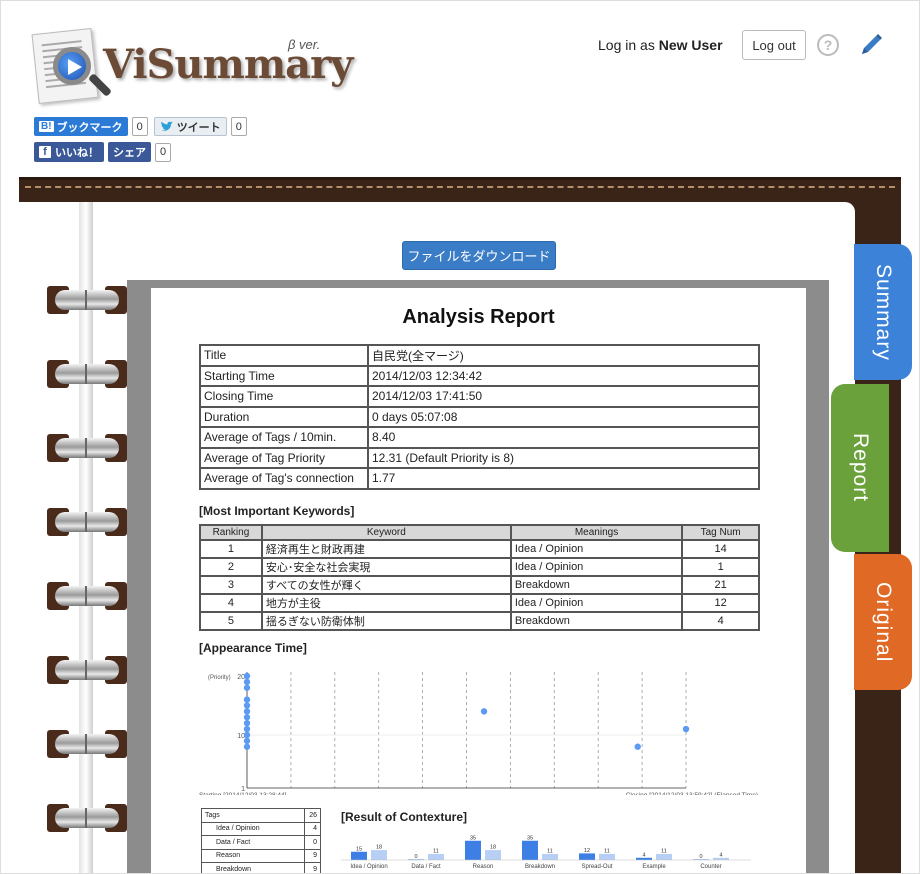  What do you see at coordinates (238, 126) in the screenshot?
I see `tweet-count: 0` at bounding box center [238, 126].